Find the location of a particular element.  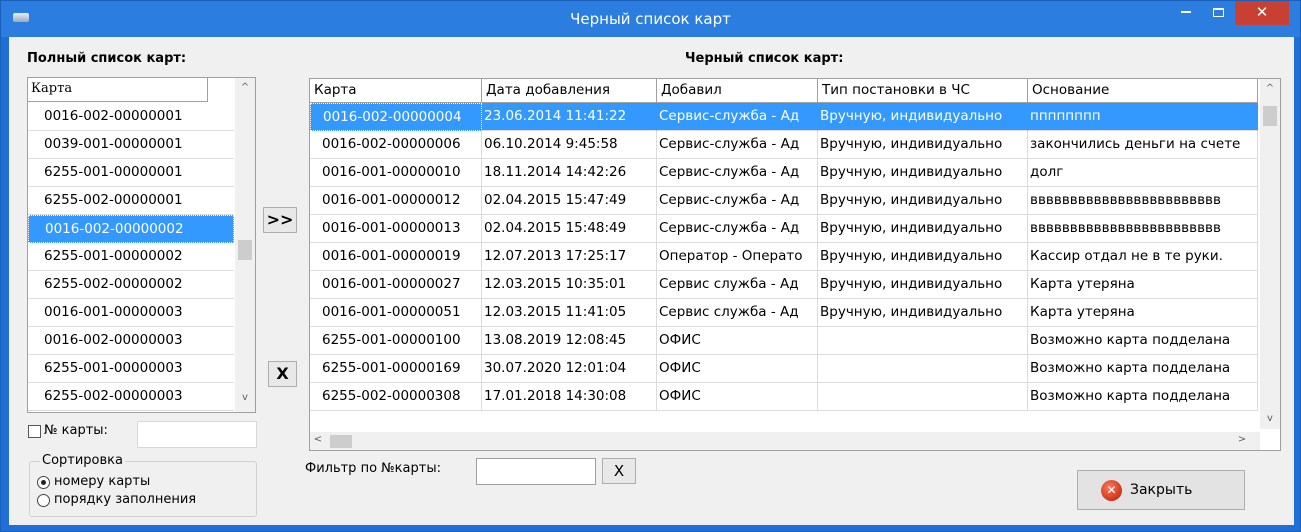

remove-from-blacklist-button: X is located at coordinates (282, 374).